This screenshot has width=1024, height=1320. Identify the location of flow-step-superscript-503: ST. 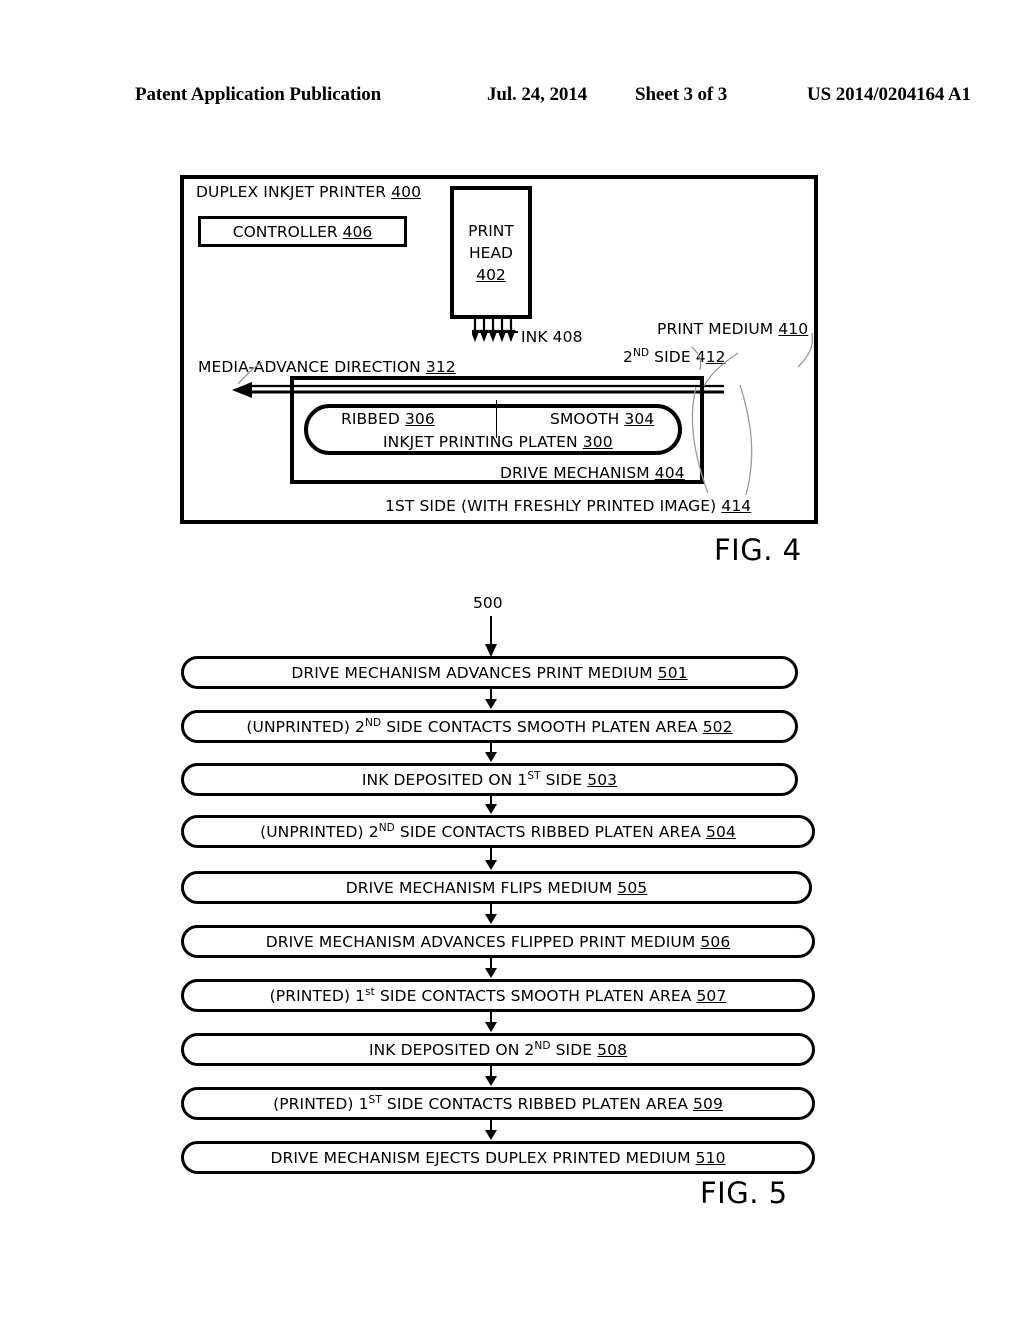
(534, 775).